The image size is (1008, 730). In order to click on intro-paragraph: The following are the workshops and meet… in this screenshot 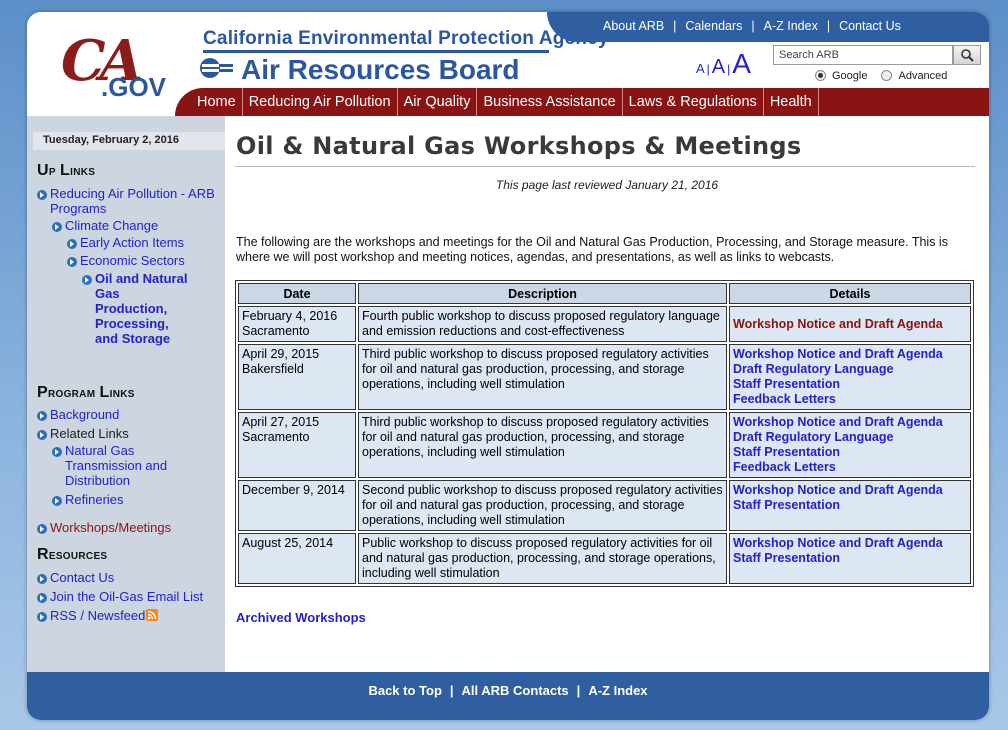, I will do `click(592, 249)`.